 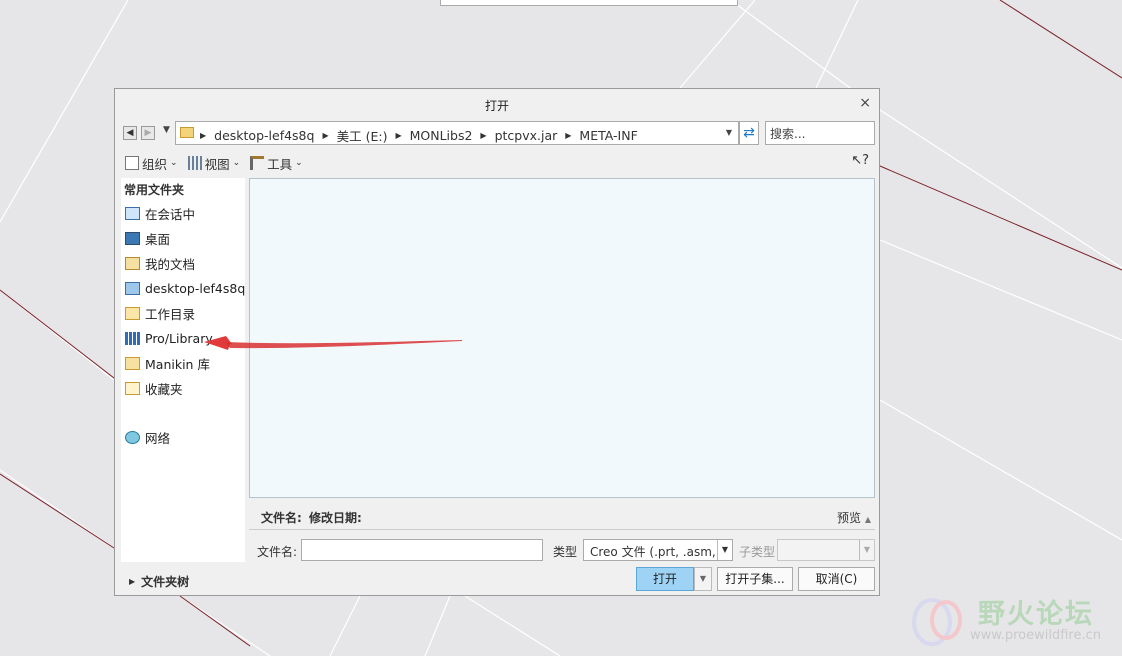 I want to click on sidebar-item-network: 网络, so click(x=147, y=437).